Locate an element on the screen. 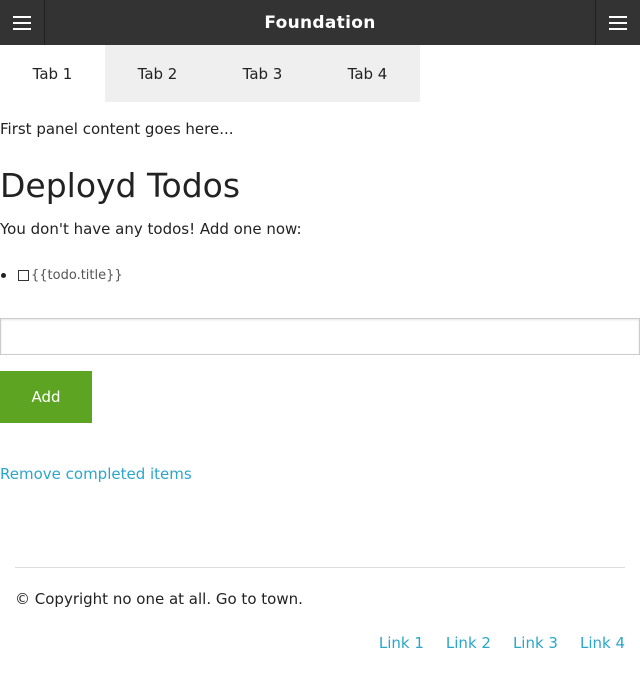  tab-bar: Tab 1 Tab 2 Tab 3 Tab 4 is located at coordinates (210, 73).